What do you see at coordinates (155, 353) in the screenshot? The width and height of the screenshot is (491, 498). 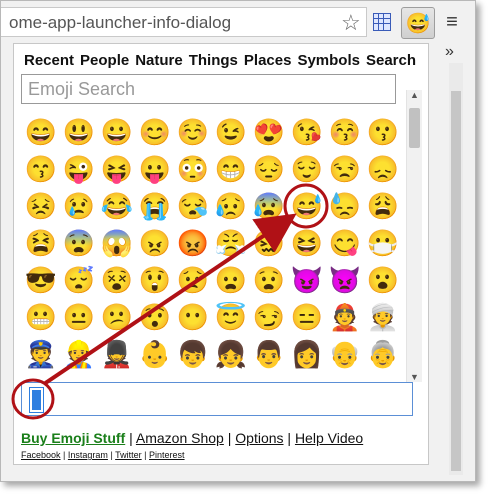 I see `emoji-cell: 👶` at bounding box center [155, 353].